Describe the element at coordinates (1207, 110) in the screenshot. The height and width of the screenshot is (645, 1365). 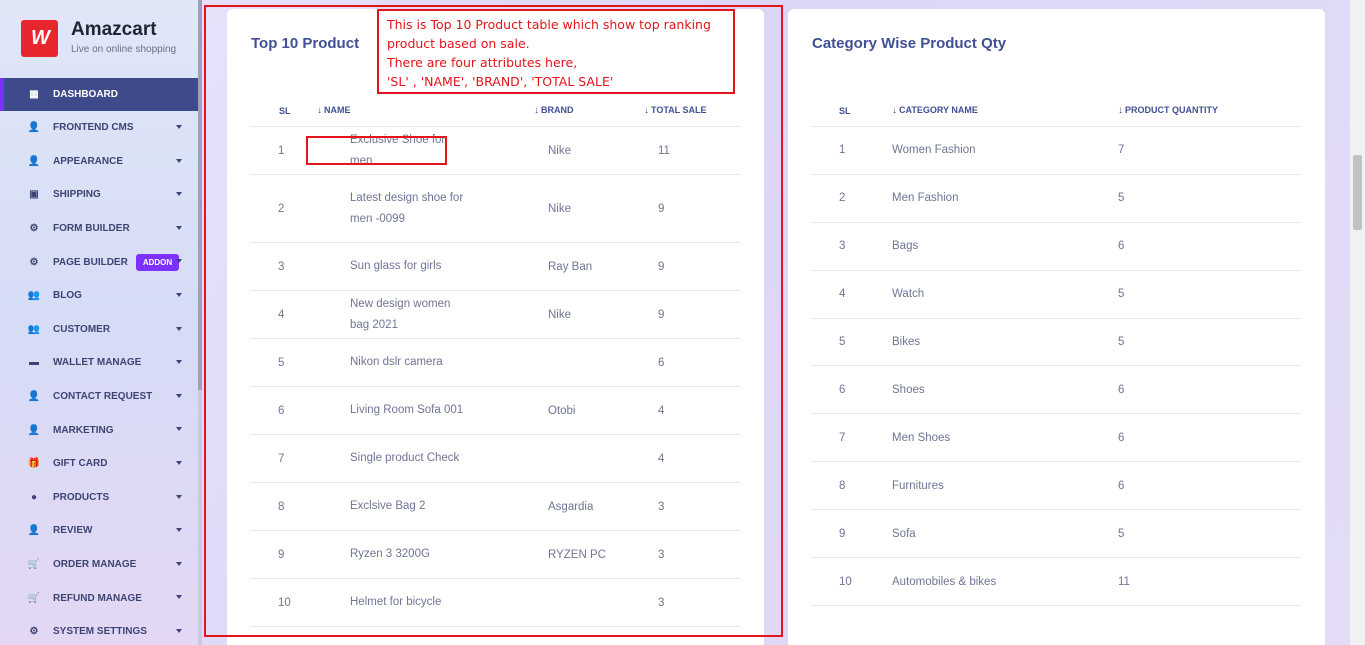
I see `col-product-quantity: ↓ PRODUCT QUANTITY` at that location.